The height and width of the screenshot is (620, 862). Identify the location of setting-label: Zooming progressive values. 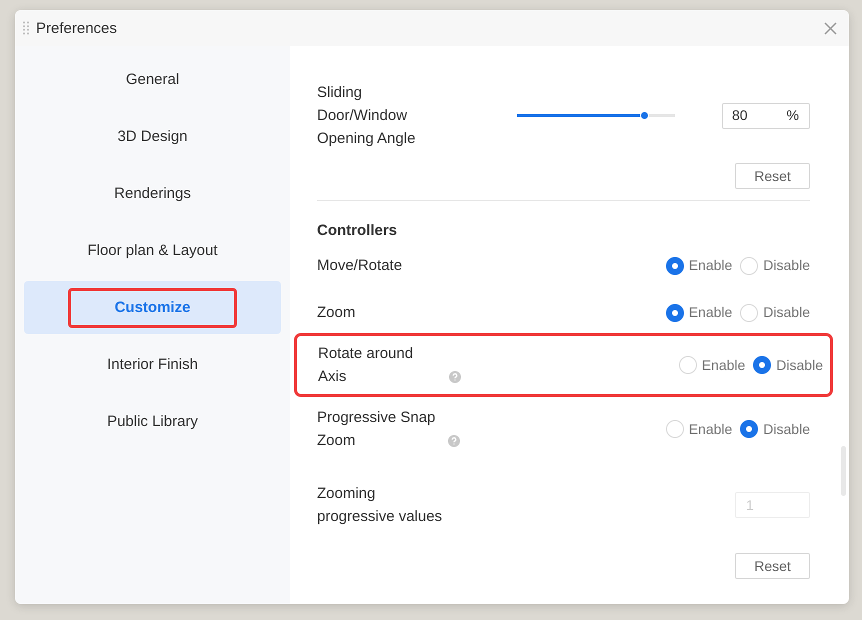
(380, 505).